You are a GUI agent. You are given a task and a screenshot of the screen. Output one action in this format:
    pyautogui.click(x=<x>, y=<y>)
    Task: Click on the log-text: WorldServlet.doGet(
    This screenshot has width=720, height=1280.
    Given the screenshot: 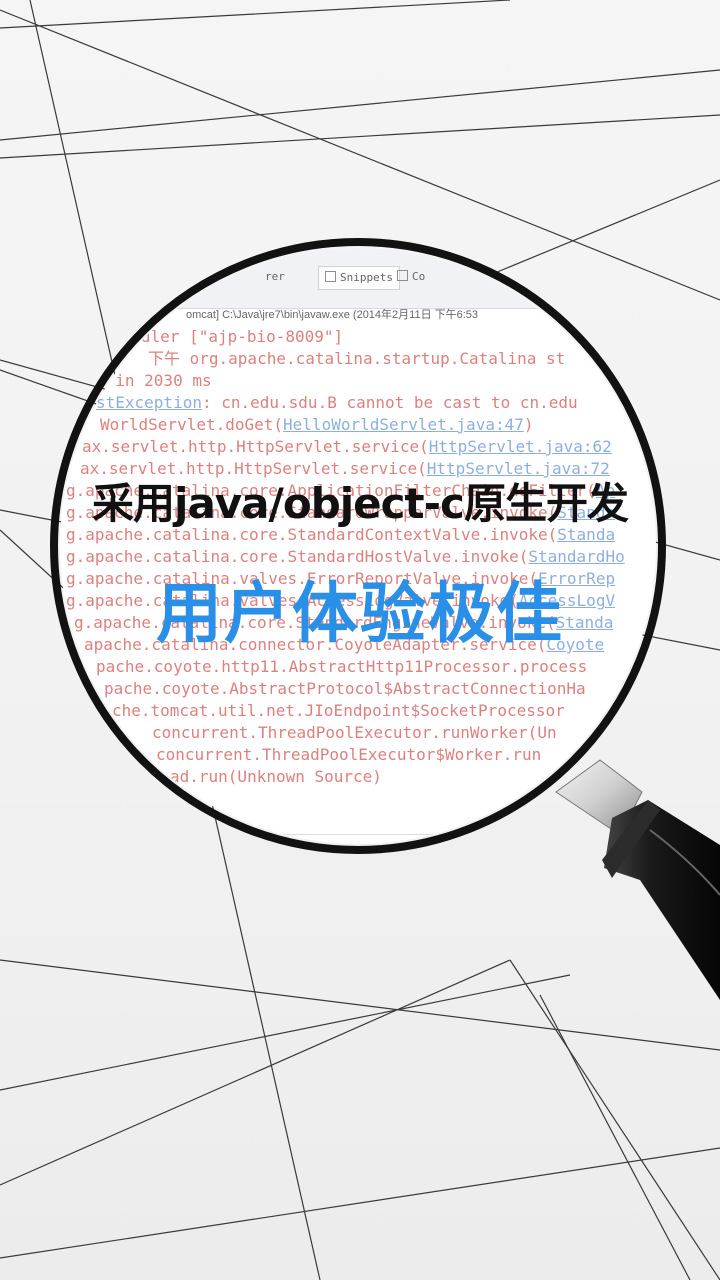 What is the action you would take?
    pyautogui.click(x=192, y=424)
    